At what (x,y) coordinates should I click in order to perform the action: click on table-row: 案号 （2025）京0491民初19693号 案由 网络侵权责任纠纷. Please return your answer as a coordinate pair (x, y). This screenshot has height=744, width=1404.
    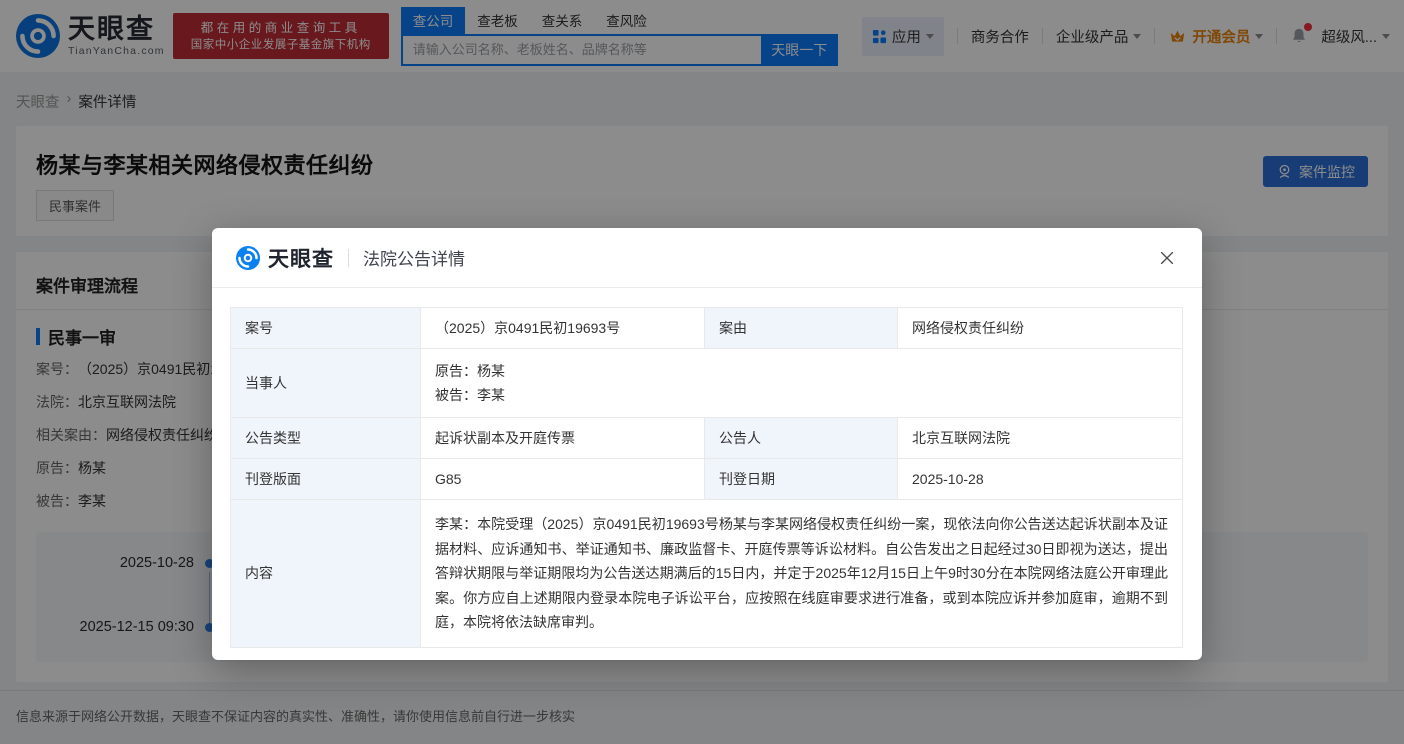
    Looking at the image, I should click on (706, 328).